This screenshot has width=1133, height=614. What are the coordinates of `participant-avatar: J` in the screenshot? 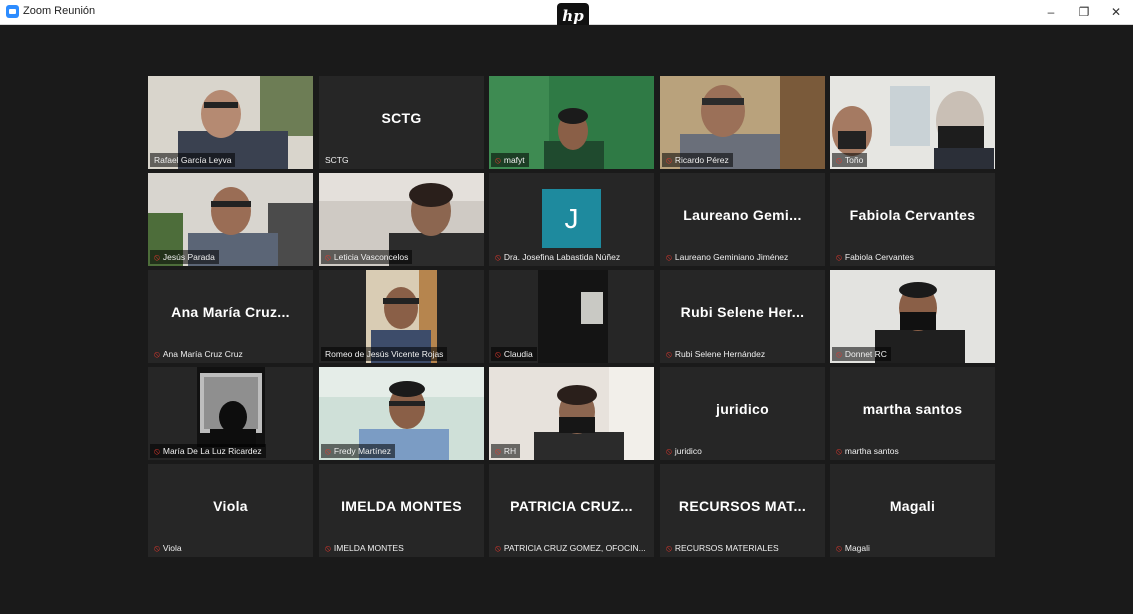 It's located at (571, 218).